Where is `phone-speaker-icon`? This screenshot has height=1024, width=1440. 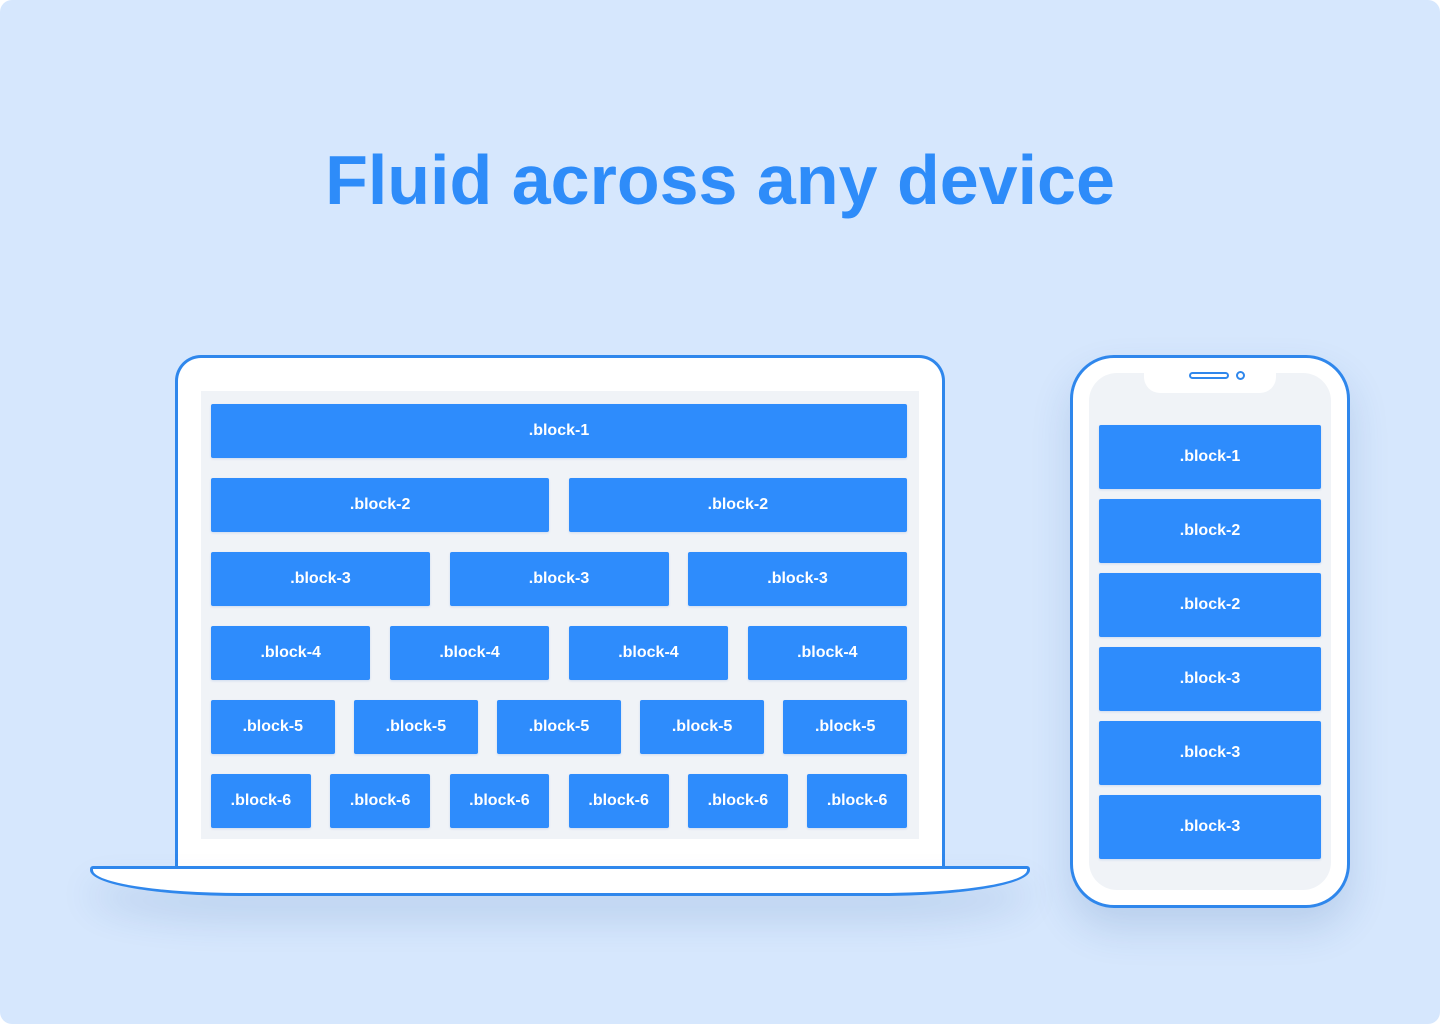 phone-speaker-icon is located at coordinates (1209, 375).